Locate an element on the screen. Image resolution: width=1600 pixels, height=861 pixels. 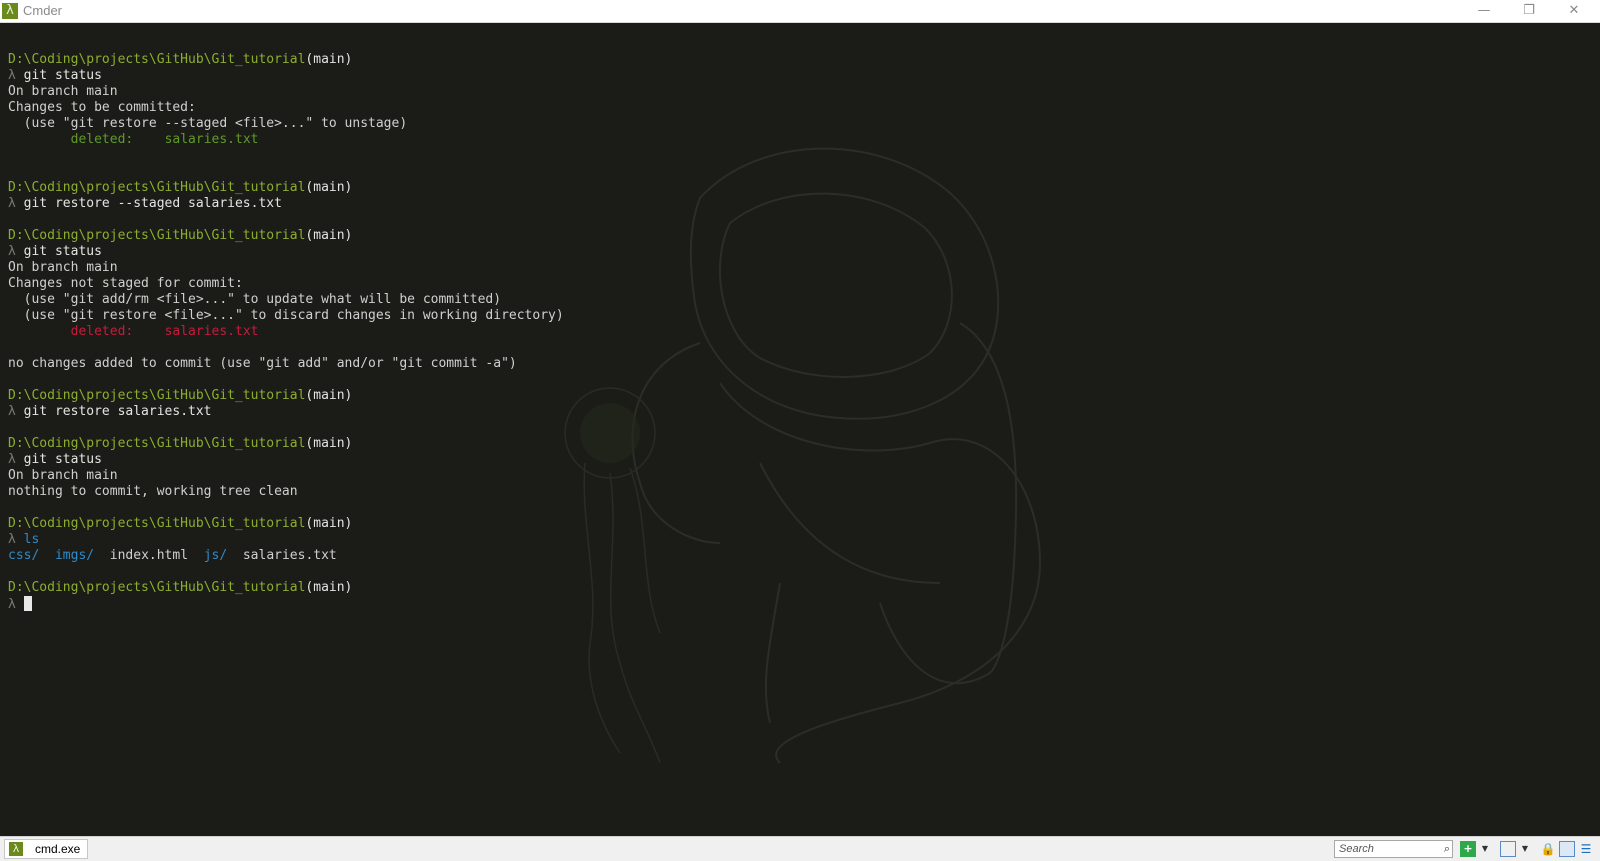
output-text: Changes to be committed: is located at coordinates (102, 107).